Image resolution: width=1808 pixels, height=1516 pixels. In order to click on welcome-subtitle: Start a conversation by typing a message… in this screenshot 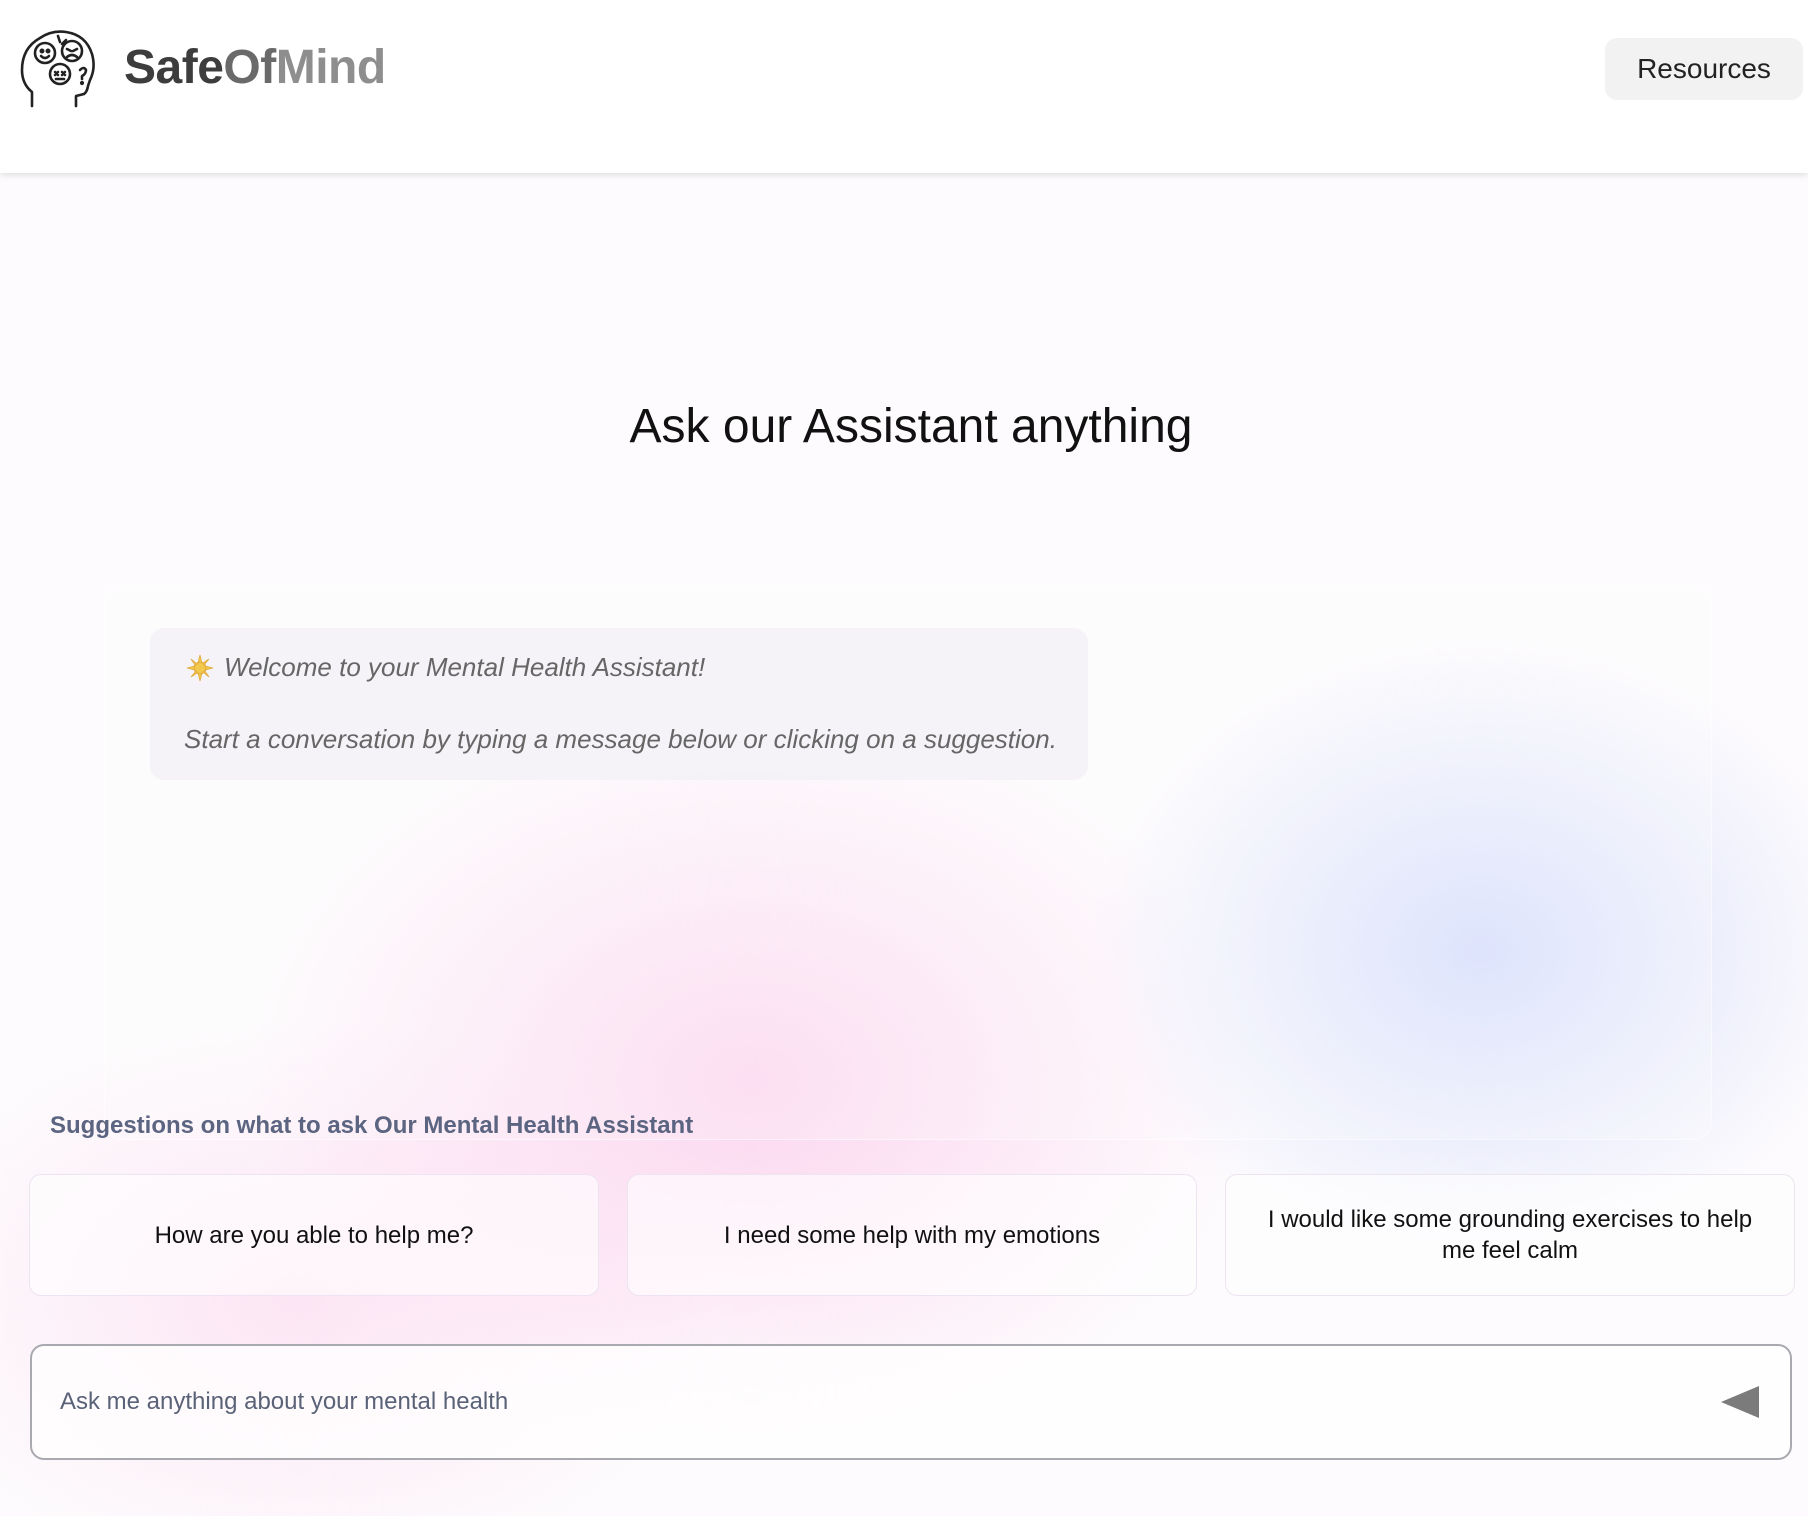, I will do `click(620, 739)`.